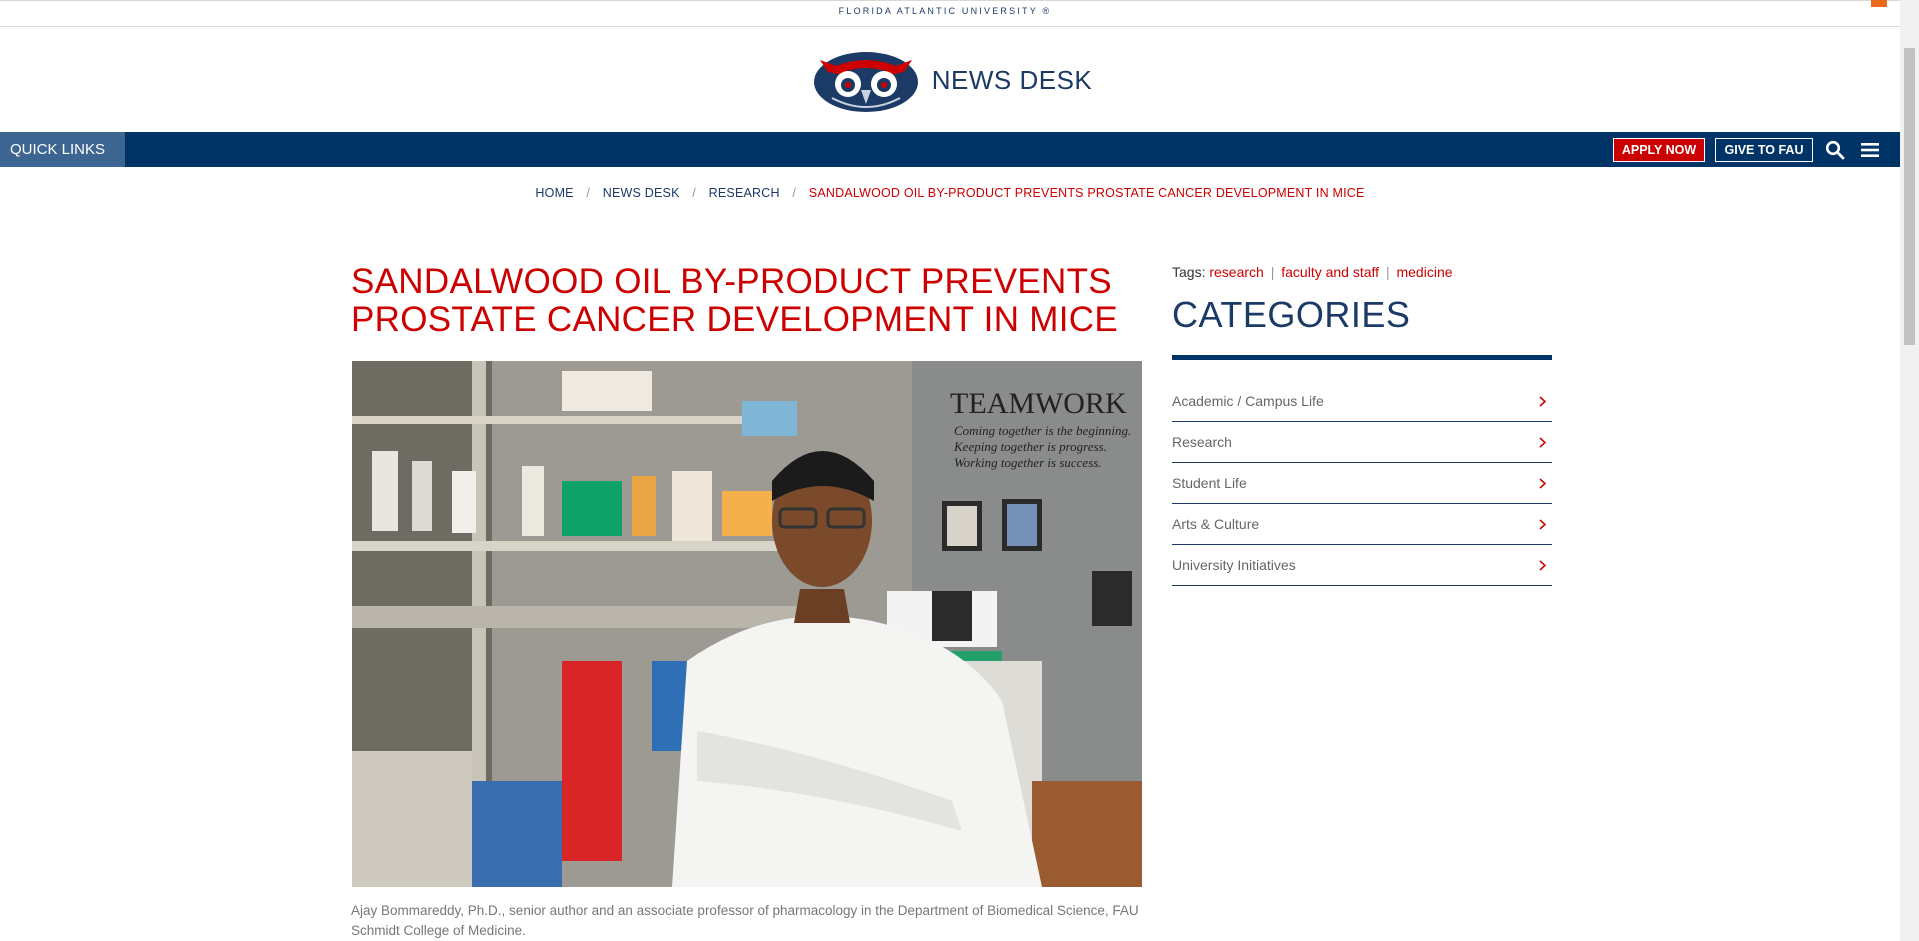 The image size is (1919, 941). I want to click on category-research: Research, so click(1362, 442).